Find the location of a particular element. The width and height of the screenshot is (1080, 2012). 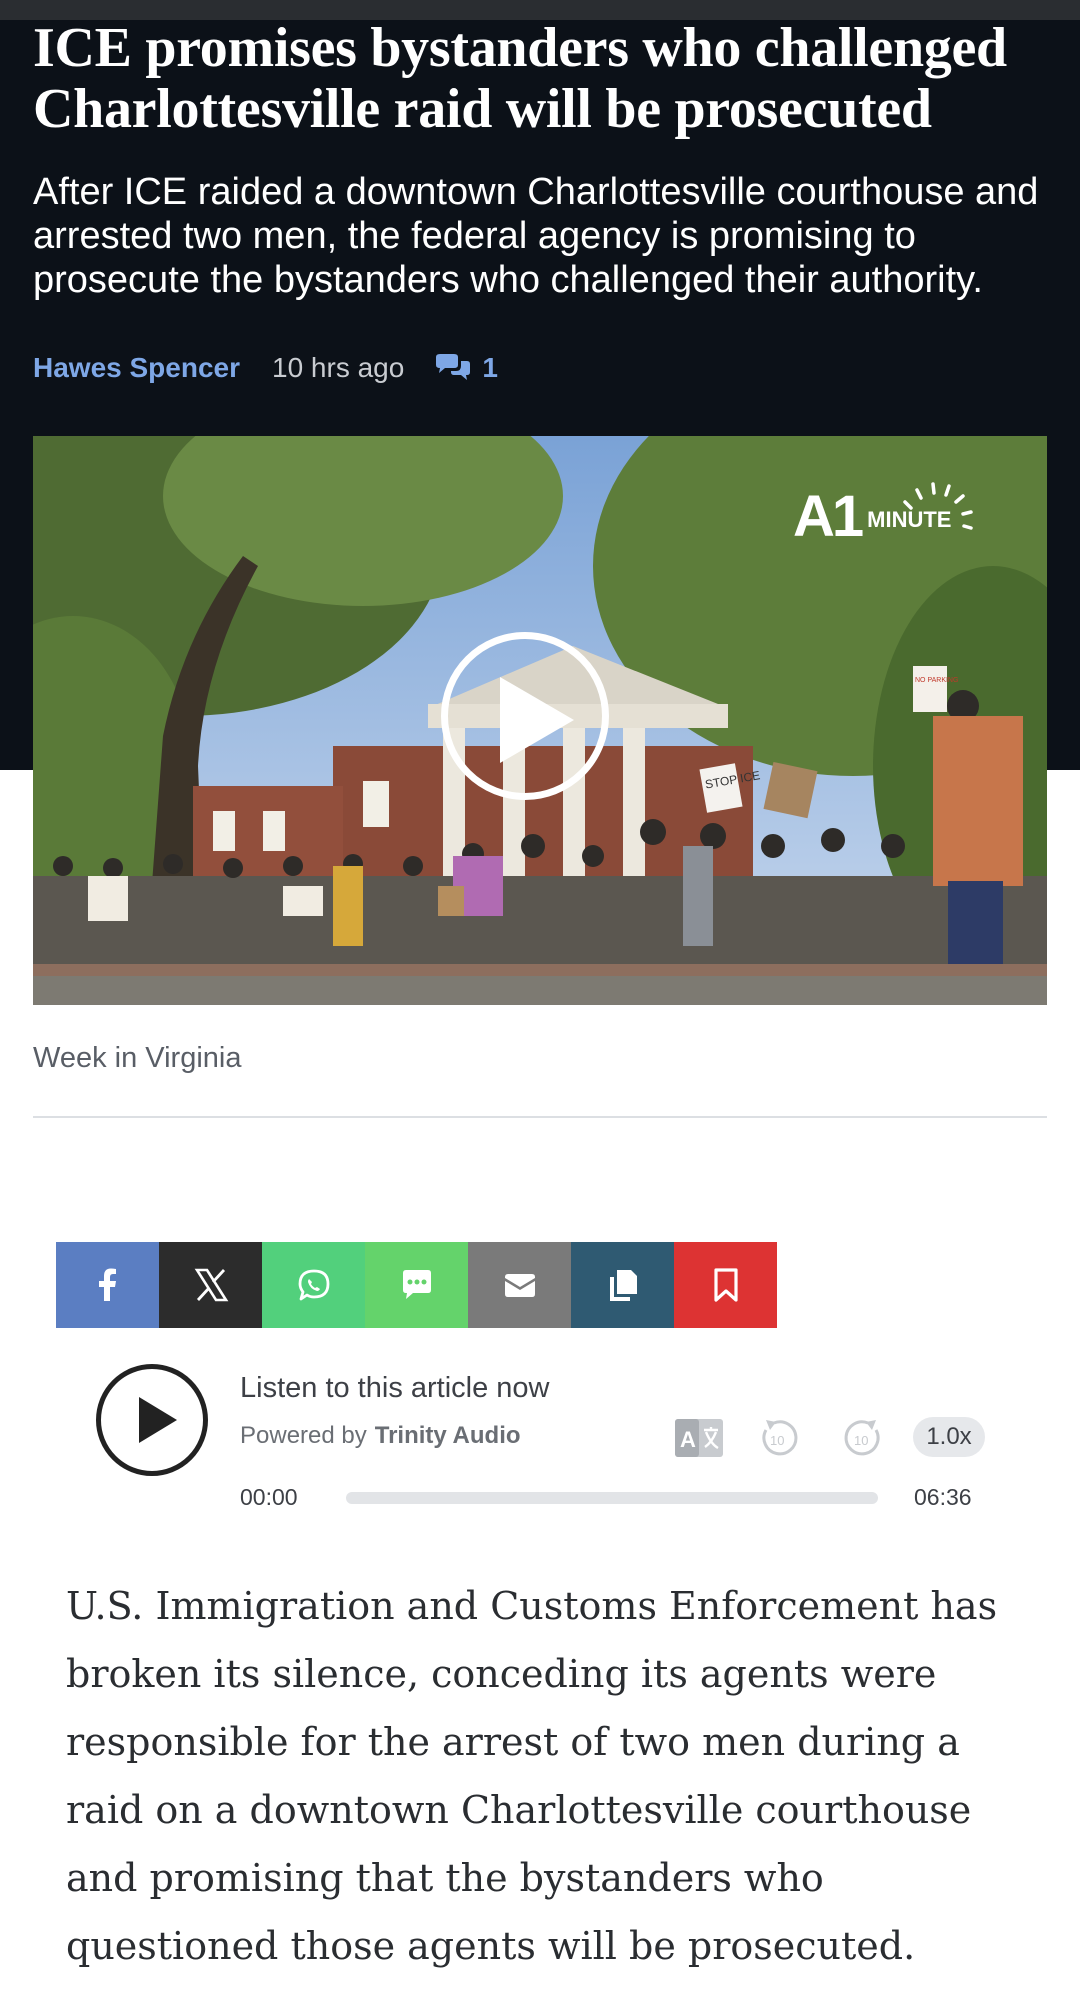

sign-no-parking: NO PARKING is located at coordinates (936, 680).